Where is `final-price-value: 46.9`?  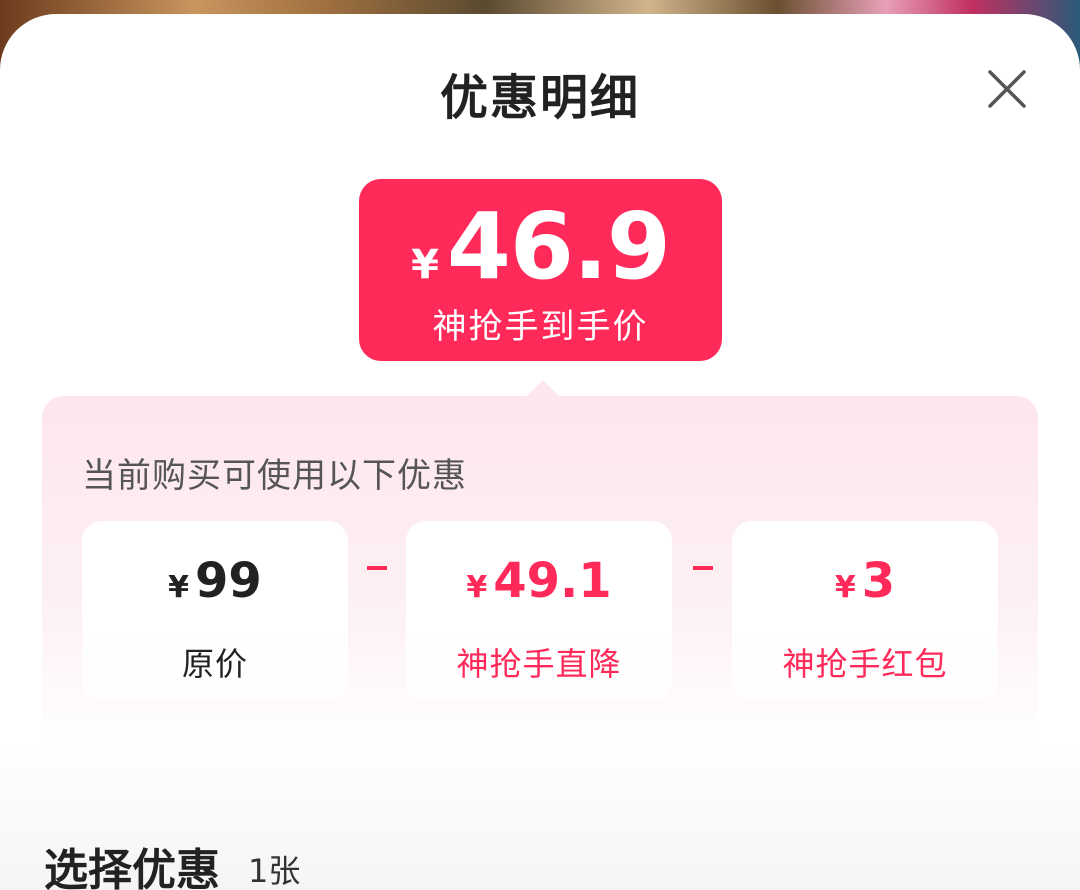
final-price-value: 46.9 is located at coordinates (558, 246).